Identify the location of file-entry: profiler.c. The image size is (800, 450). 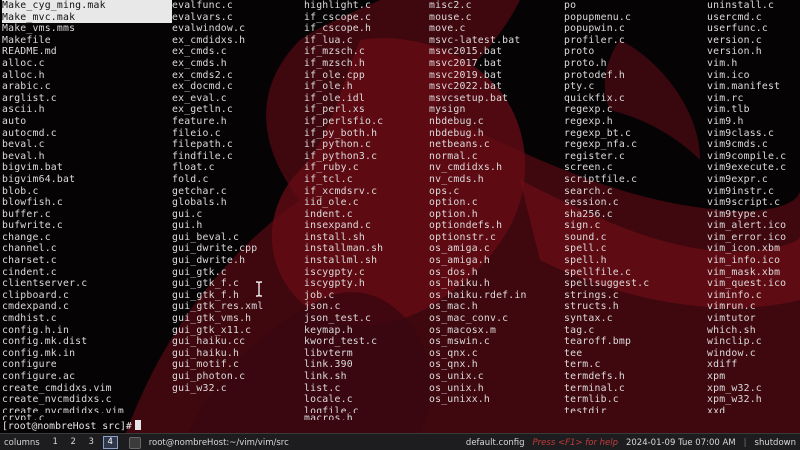
(594, 40).